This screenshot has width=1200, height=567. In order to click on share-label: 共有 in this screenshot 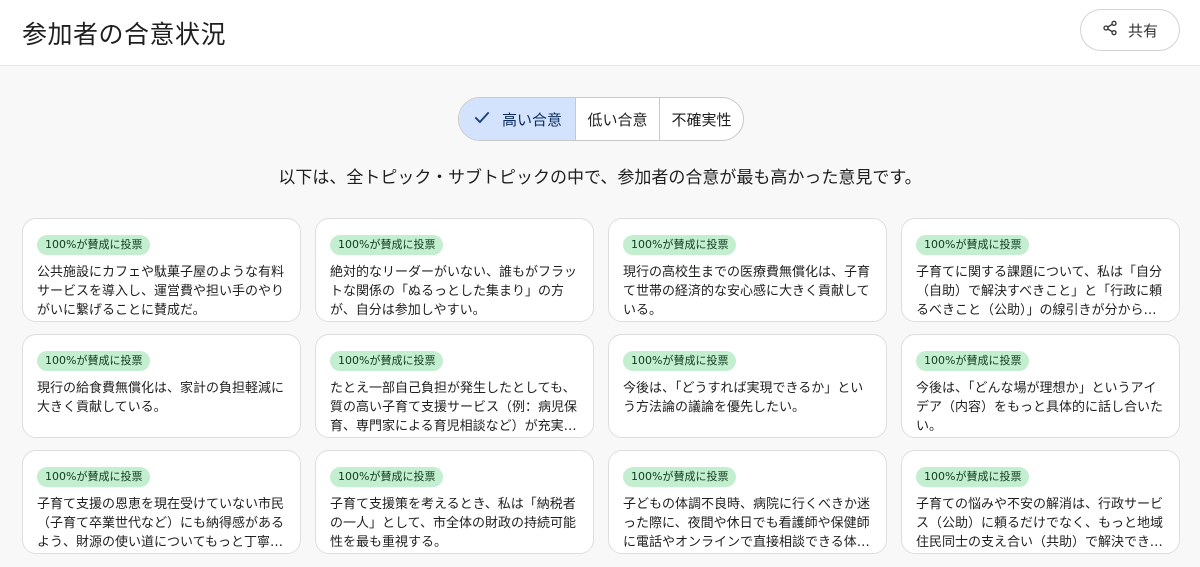, I will do `click(1142, 30)`.